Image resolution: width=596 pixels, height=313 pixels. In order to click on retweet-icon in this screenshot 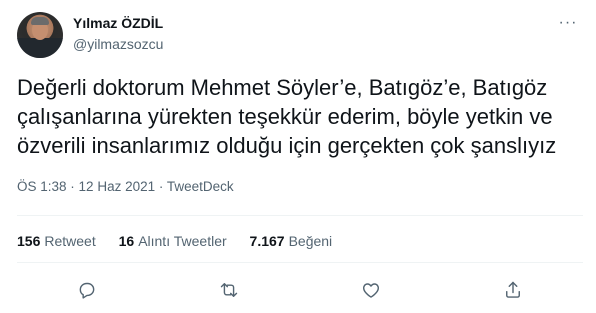, I will do `click(229, 290)`.